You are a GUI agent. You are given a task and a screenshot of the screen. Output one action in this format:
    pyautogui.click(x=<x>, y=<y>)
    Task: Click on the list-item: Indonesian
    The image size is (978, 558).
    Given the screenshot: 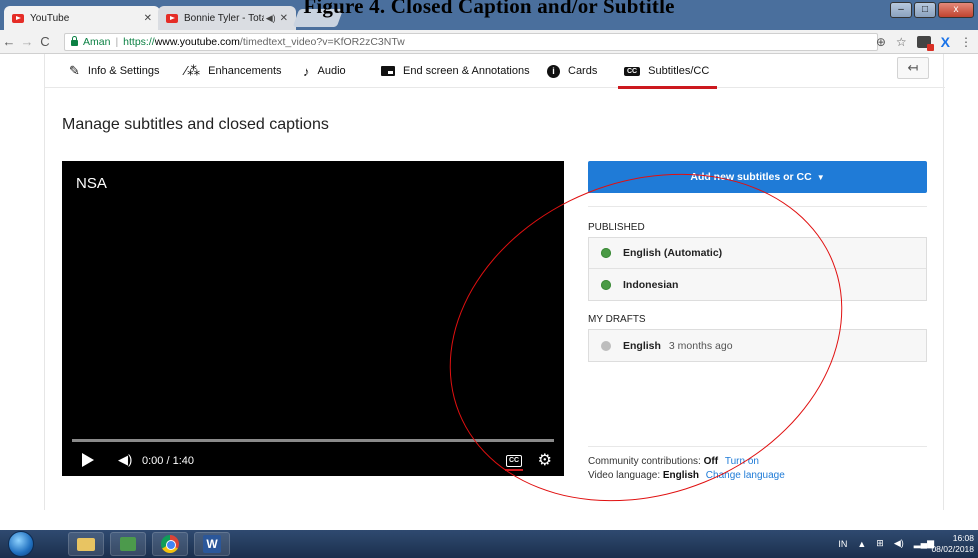 What is the action you would take?
    pyautogui.click(x=757, y=284)
    